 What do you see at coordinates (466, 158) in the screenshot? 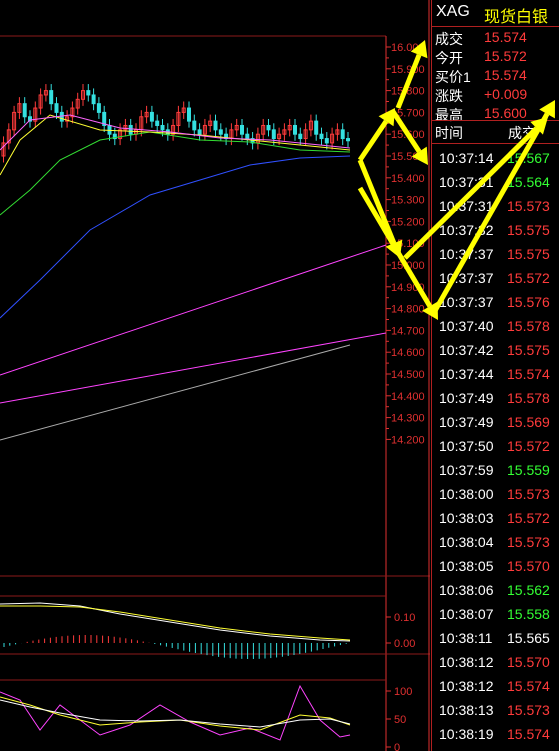
I see `tick-time: 10:37:14` at bounding box center [466, 158].